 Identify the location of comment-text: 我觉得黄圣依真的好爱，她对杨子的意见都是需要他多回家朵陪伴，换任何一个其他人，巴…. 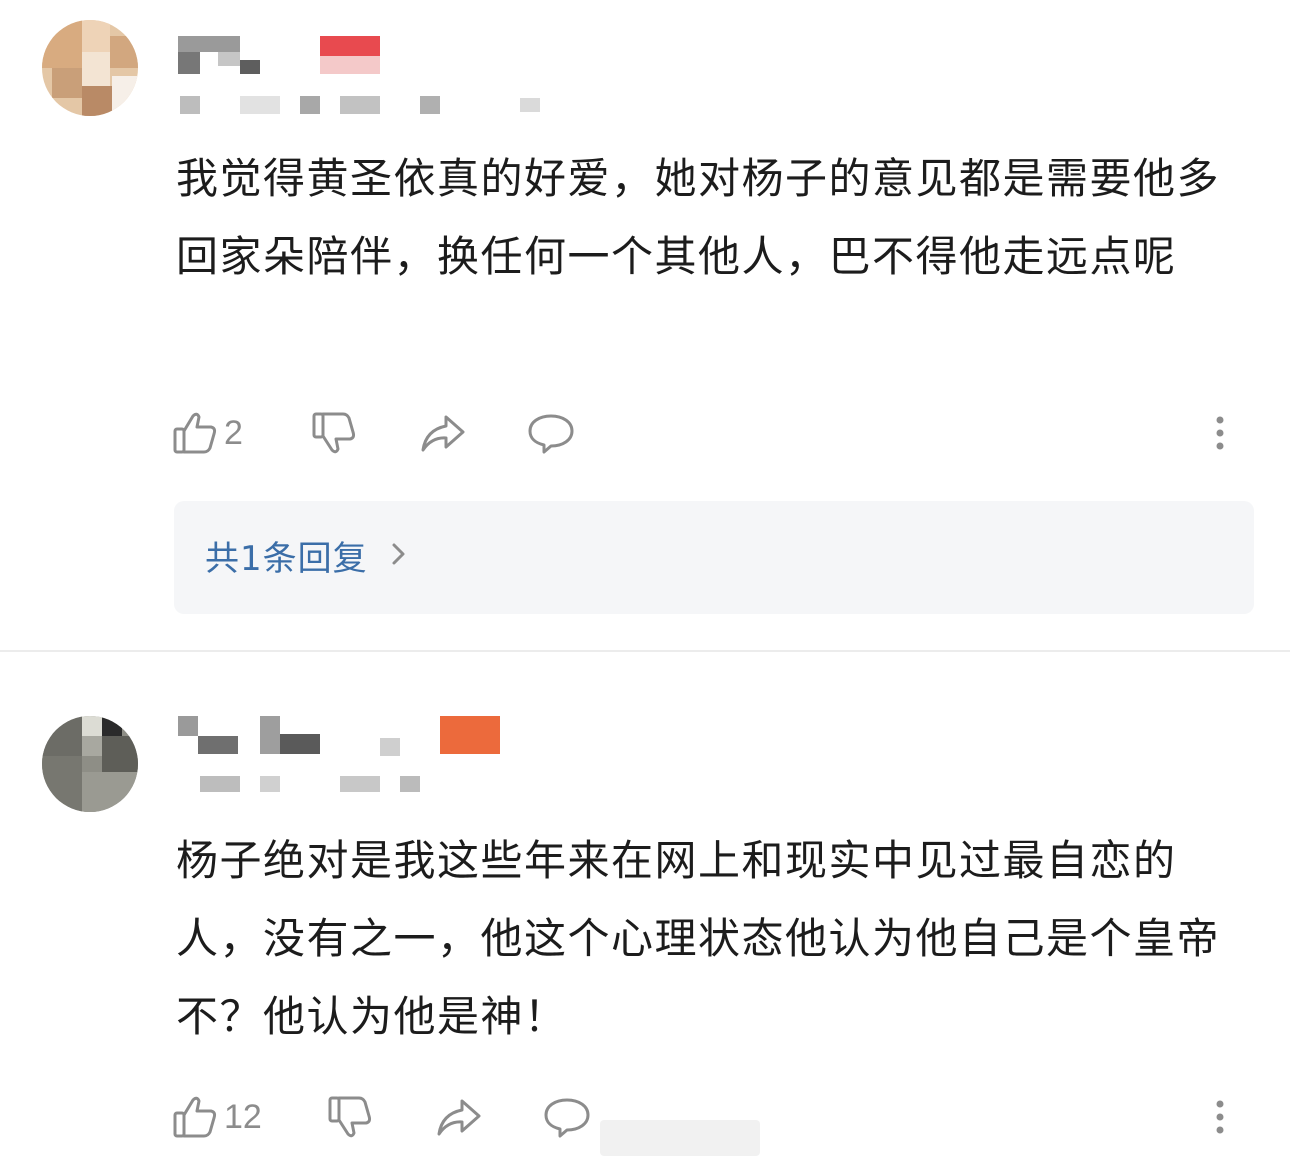
(698, 217).